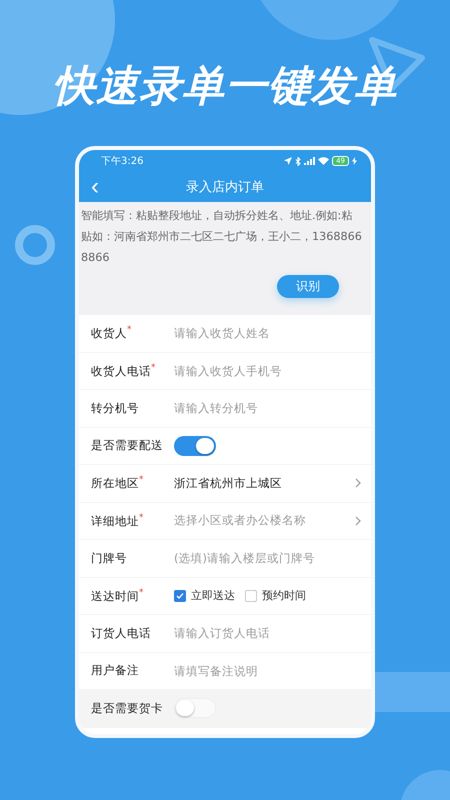 This screenshot has width=450, height=800. Describe the element at coordinates (111, 333) in the screenshot. I see `field-label: 收货人$^{*}$` at that location.